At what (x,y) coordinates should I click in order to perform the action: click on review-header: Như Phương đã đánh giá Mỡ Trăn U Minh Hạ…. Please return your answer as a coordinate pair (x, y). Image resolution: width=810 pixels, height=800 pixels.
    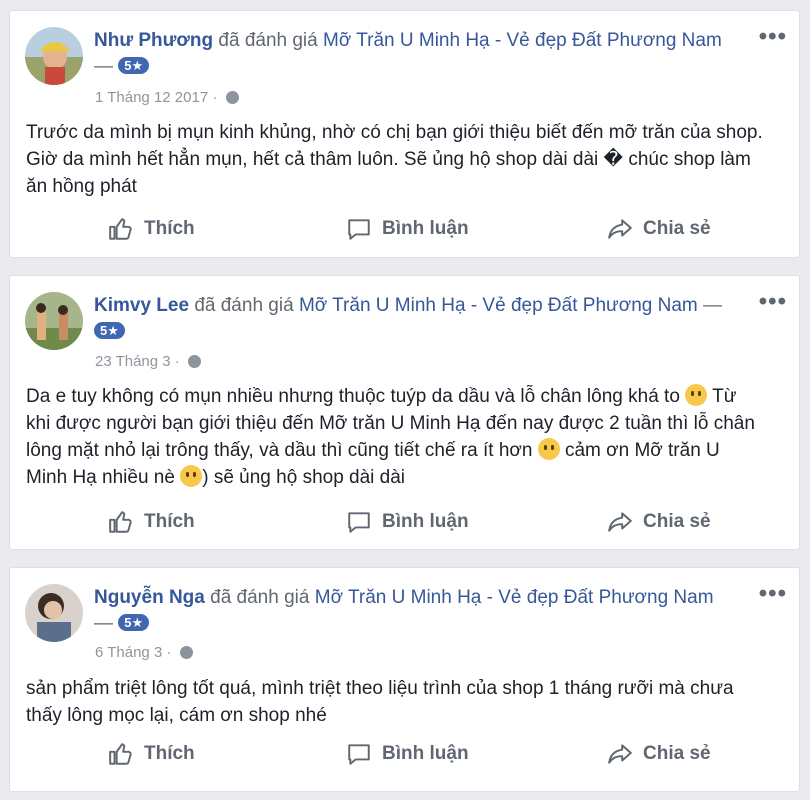
    Looking at the image, I should click on (414, 54).